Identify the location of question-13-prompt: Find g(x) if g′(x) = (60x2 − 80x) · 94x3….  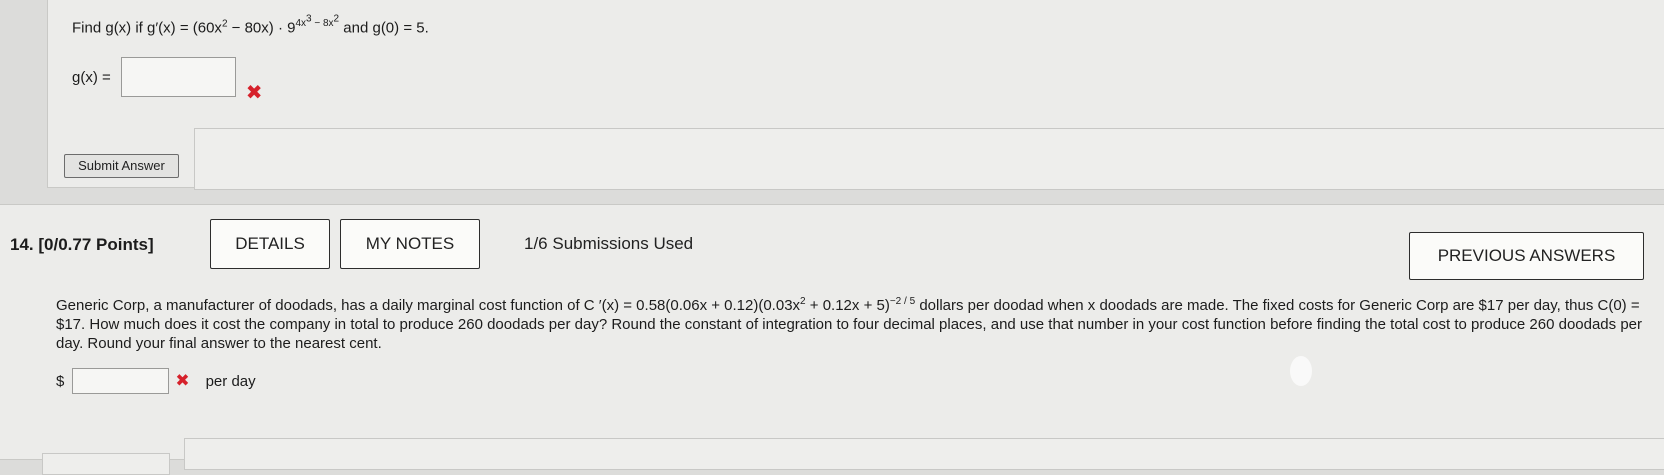
(250, 25).